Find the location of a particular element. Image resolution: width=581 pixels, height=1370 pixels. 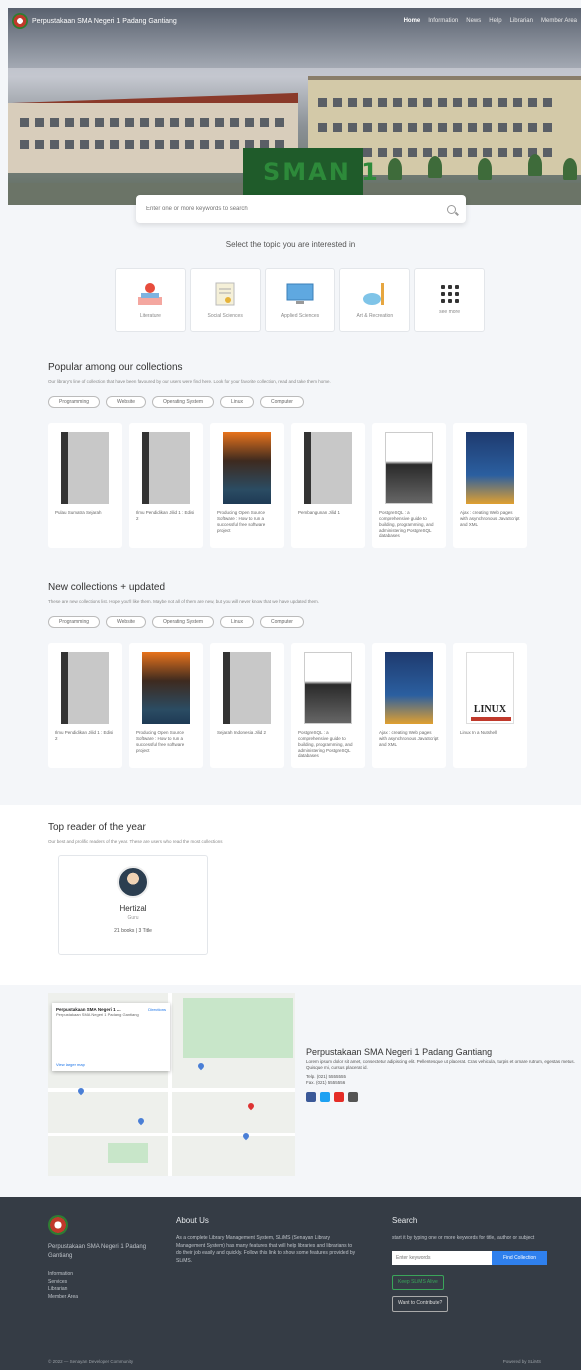

footer-link-services: Services is located at coordinates (108, 1283).